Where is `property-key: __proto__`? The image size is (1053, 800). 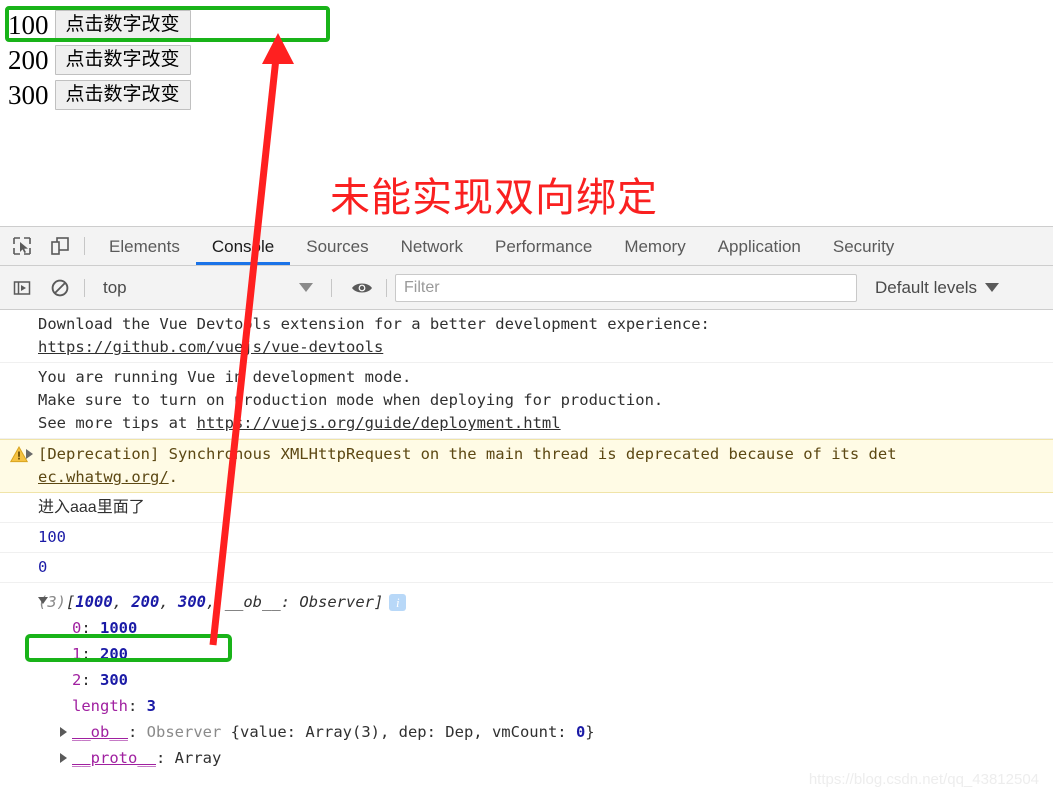 property-key: __proto__ is located at coordinates (114, 758).